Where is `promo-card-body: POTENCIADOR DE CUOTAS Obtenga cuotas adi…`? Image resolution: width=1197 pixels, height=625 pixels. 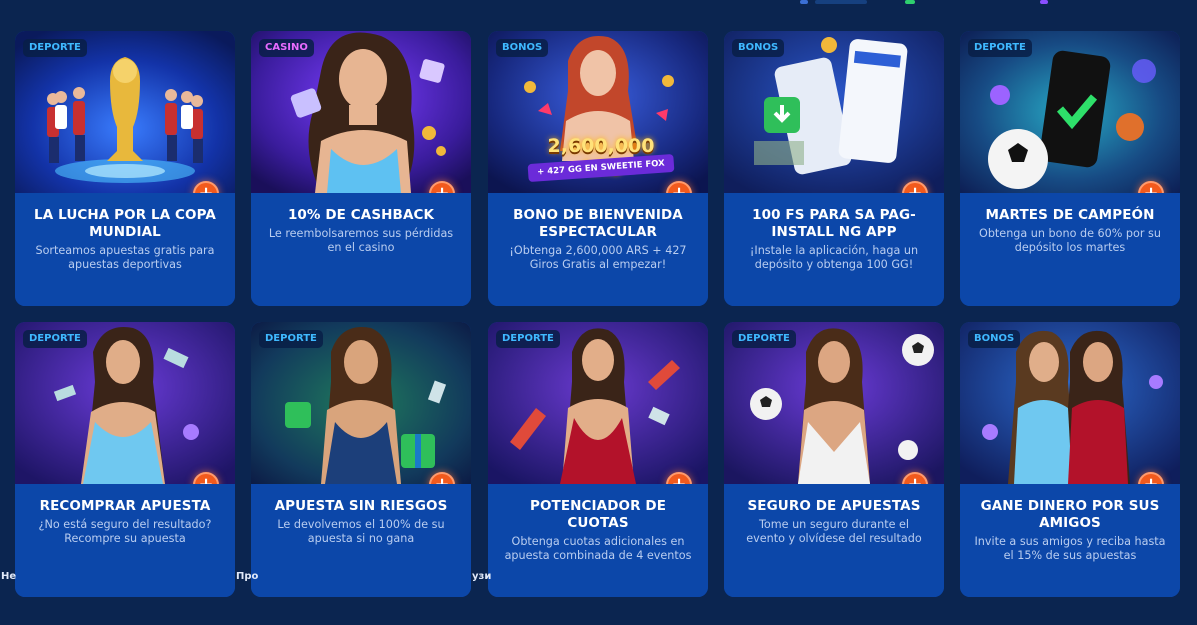 promo-card-body: POTENCIADOR DE CUOTAS Obtenga cuotas adi… is located at coordinates (598, 540).